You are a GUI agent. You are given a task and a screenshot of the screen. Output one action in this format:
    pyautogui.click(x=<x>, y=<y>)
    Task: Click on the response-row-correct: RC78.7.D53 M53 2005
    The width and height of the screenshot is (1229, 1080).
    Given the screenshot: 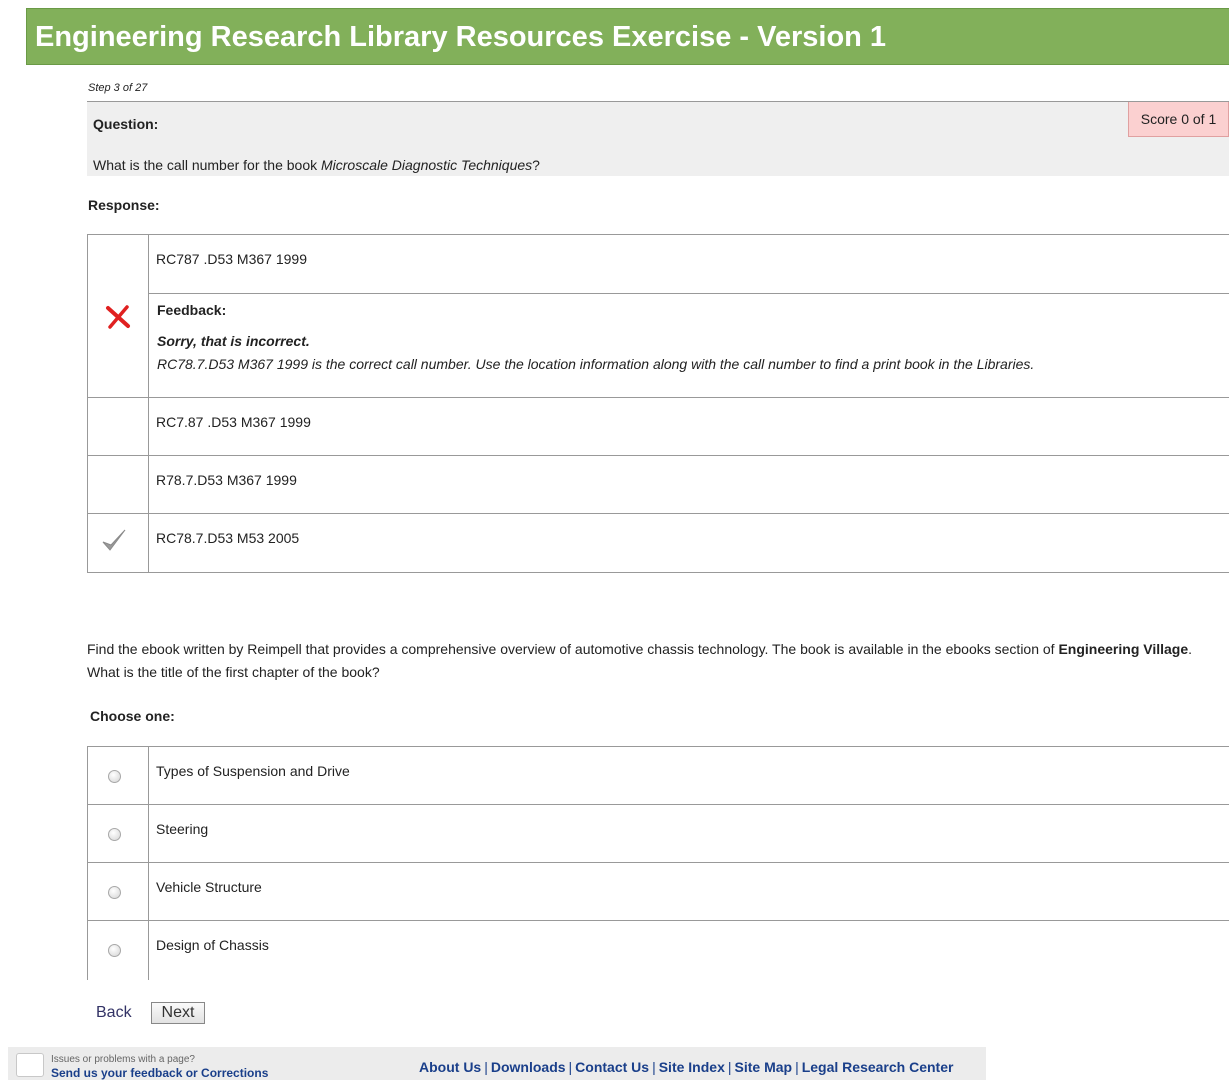 What is the action you would take?
    pyautogui.click(x=658, y=543)
    